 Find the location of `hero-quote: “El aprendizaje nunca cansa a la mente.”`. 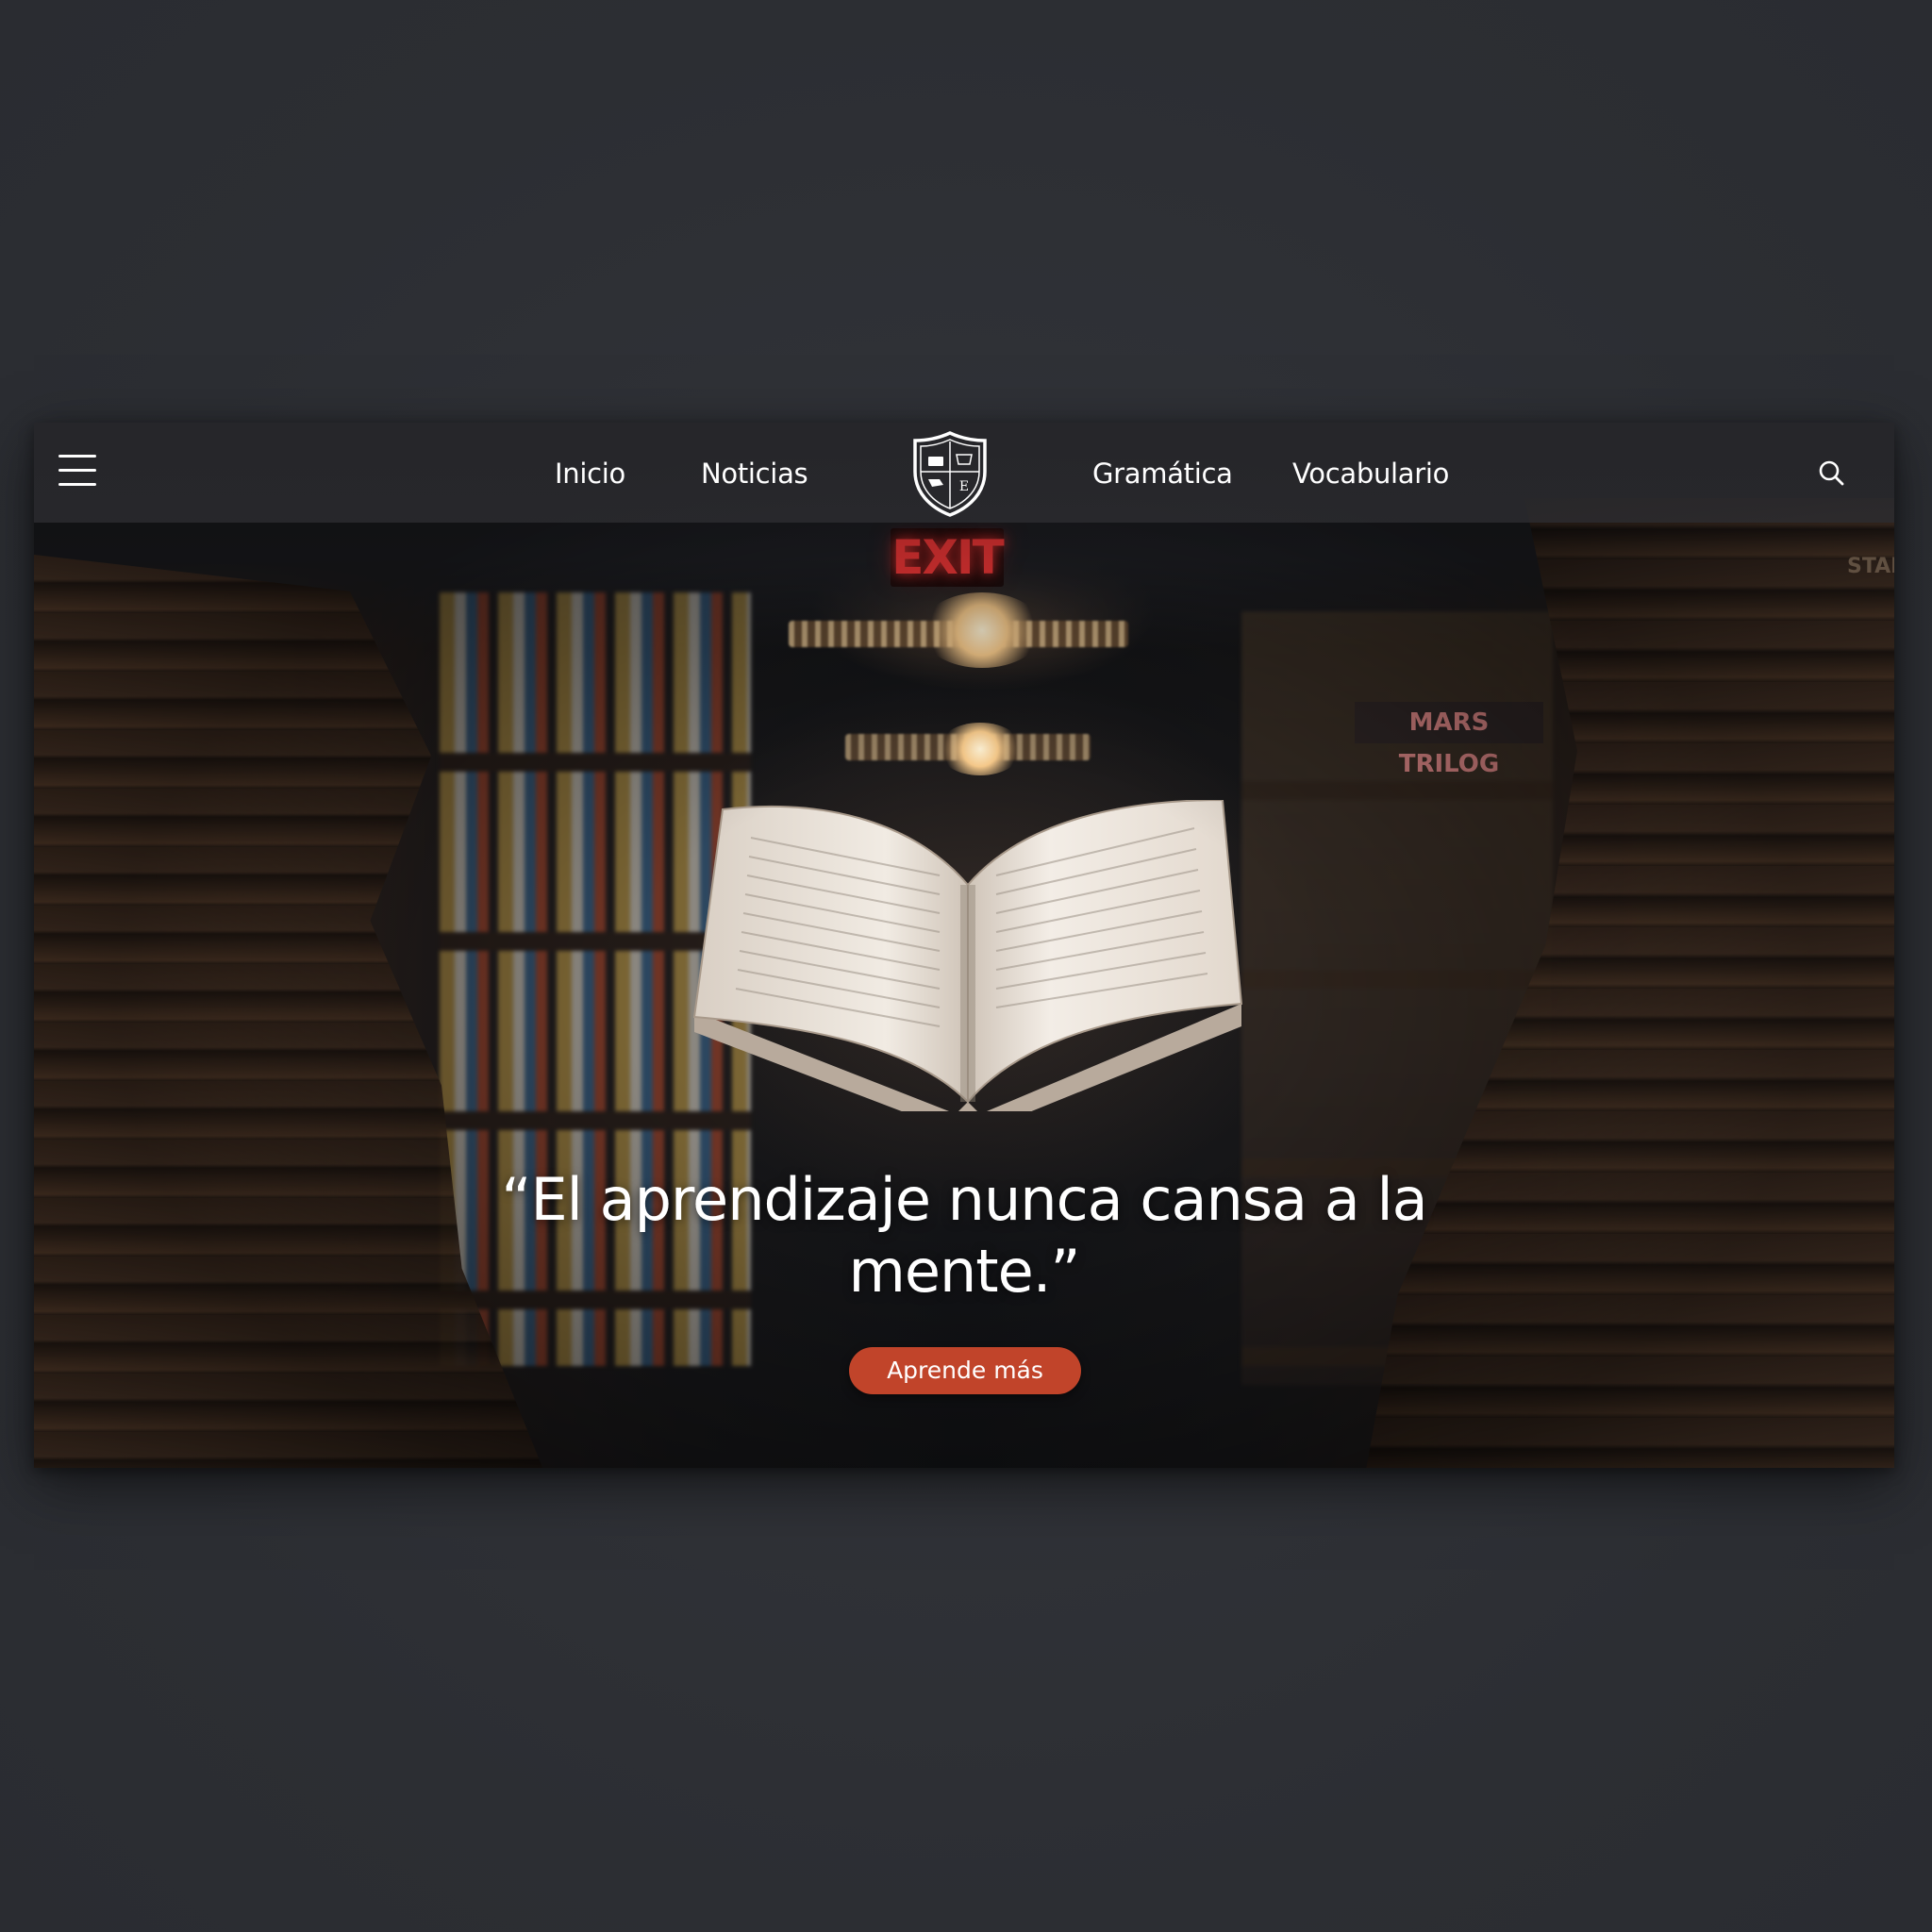

hero-quote: “El aprendizaje nunca cansa a la mente.” is located at coordinates (964, 1236).